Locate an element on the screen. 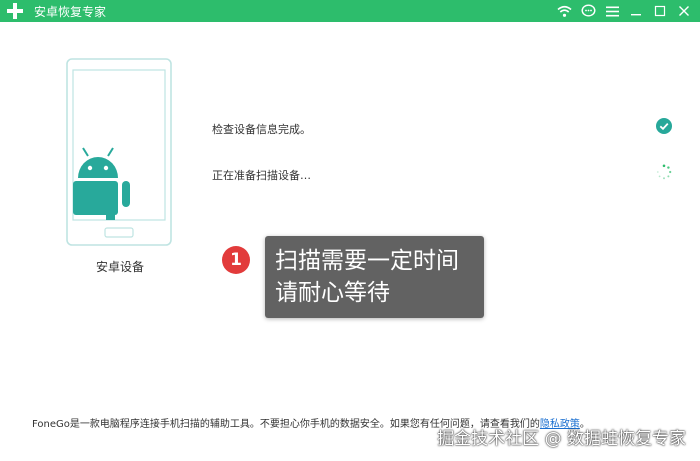  close-icon is located at coordinates (684, 11).